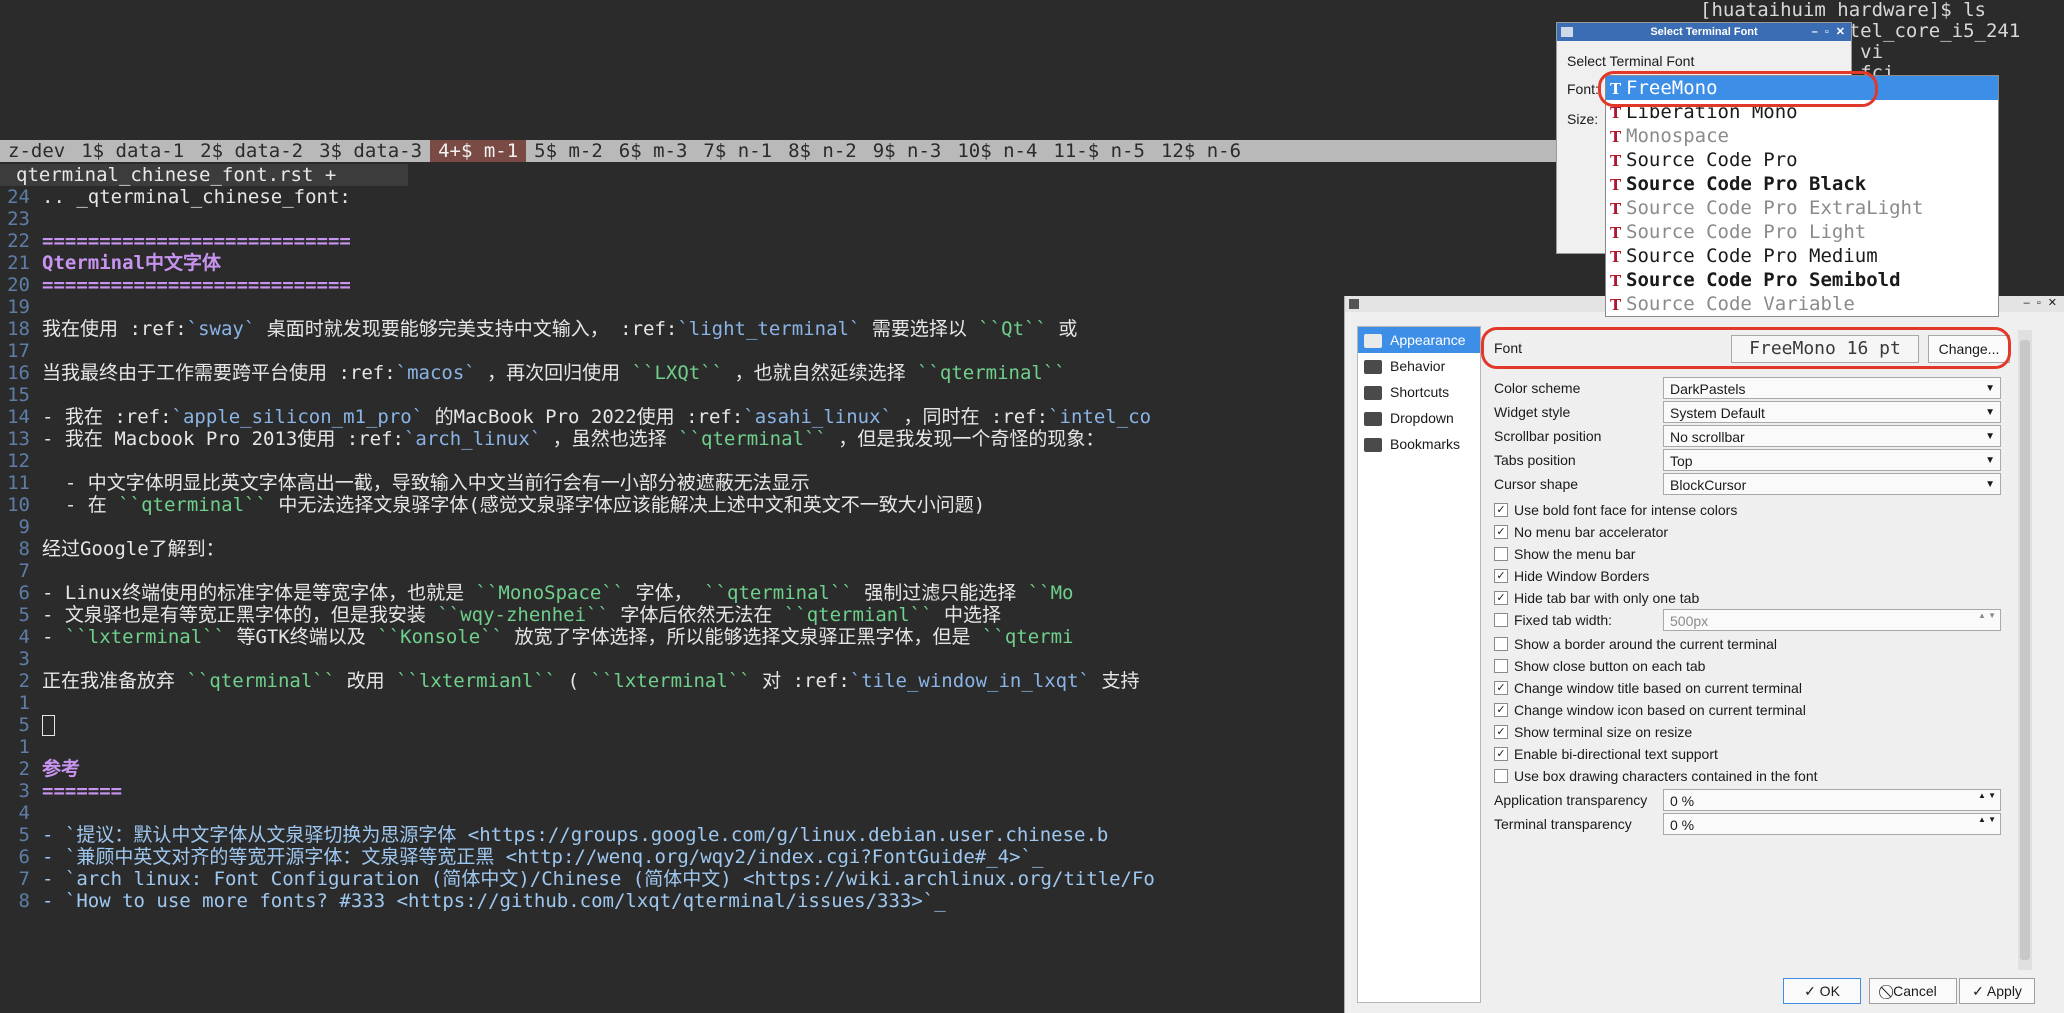 The height and width of the screenshot is (1013, 2064). Describe the element at coordinates (1677, 136) in the screenshot. I see `font-option-label: Monospace` at that location.